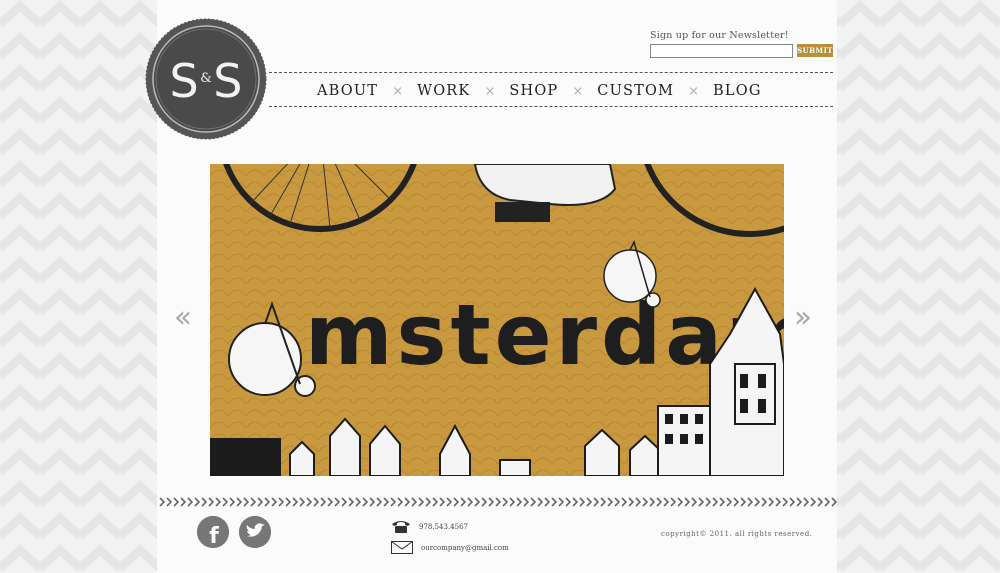 This screenshot has height=573, width=1000. I want to click on slider-next-arrow: ››, so click(803, 317).